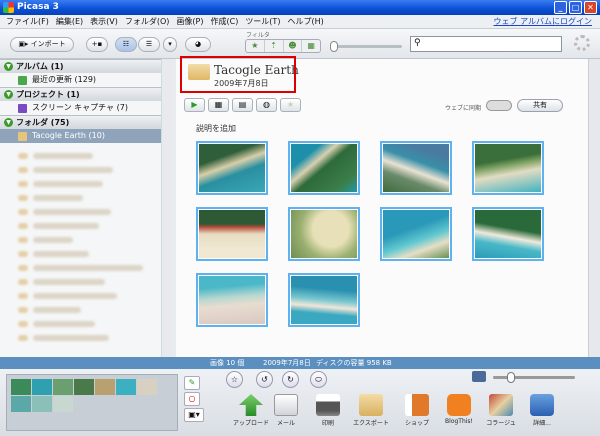 This screenshot has height=436, width=600. What do you see at coordinates (290, 105) in the screenshot?
I see `star-button: ★` at bounding box center [290, 105].